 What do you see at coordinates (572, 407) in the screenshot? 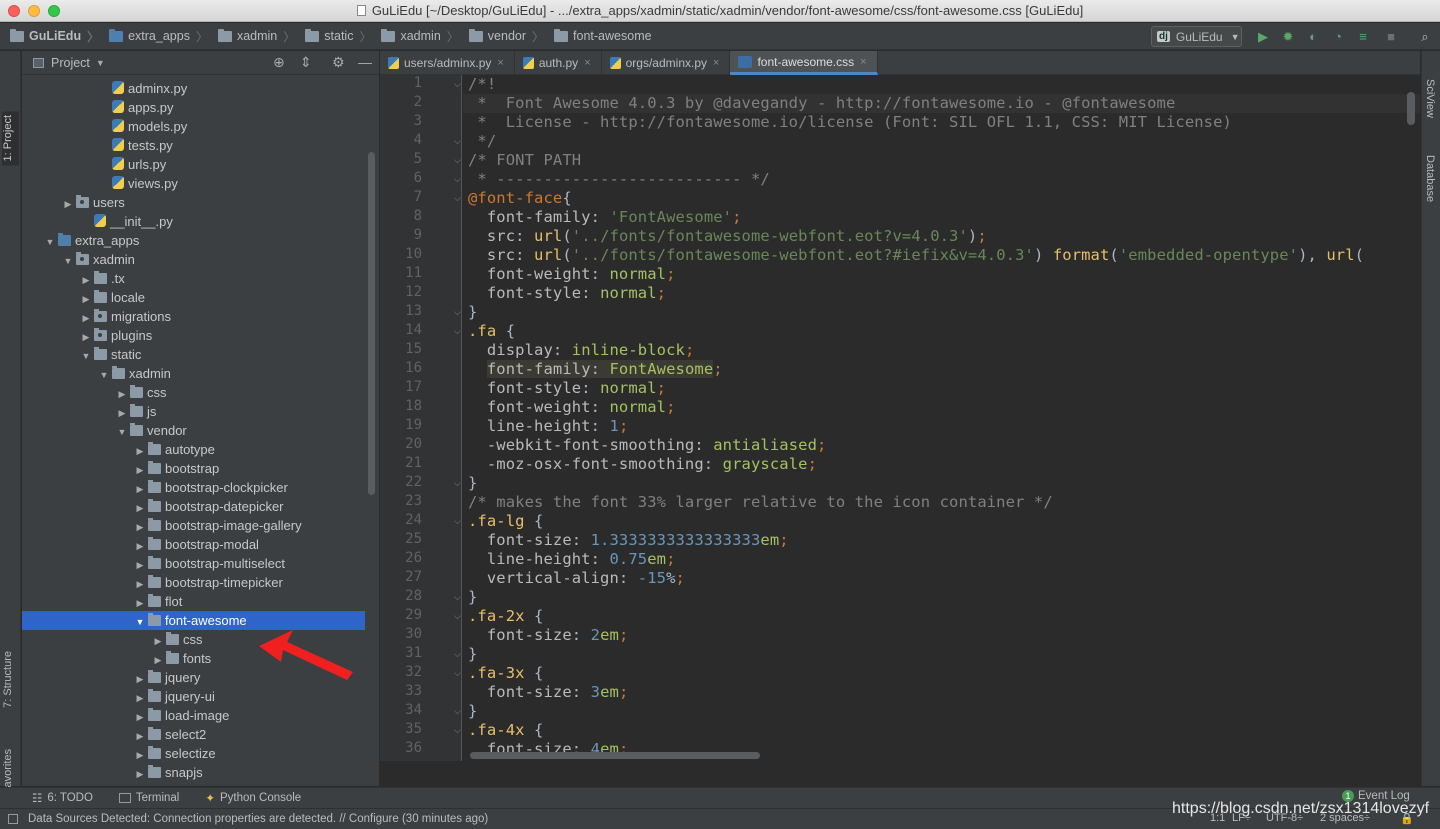
I see `code-line: font-weight: normal;` at bounding box center [572, 407].